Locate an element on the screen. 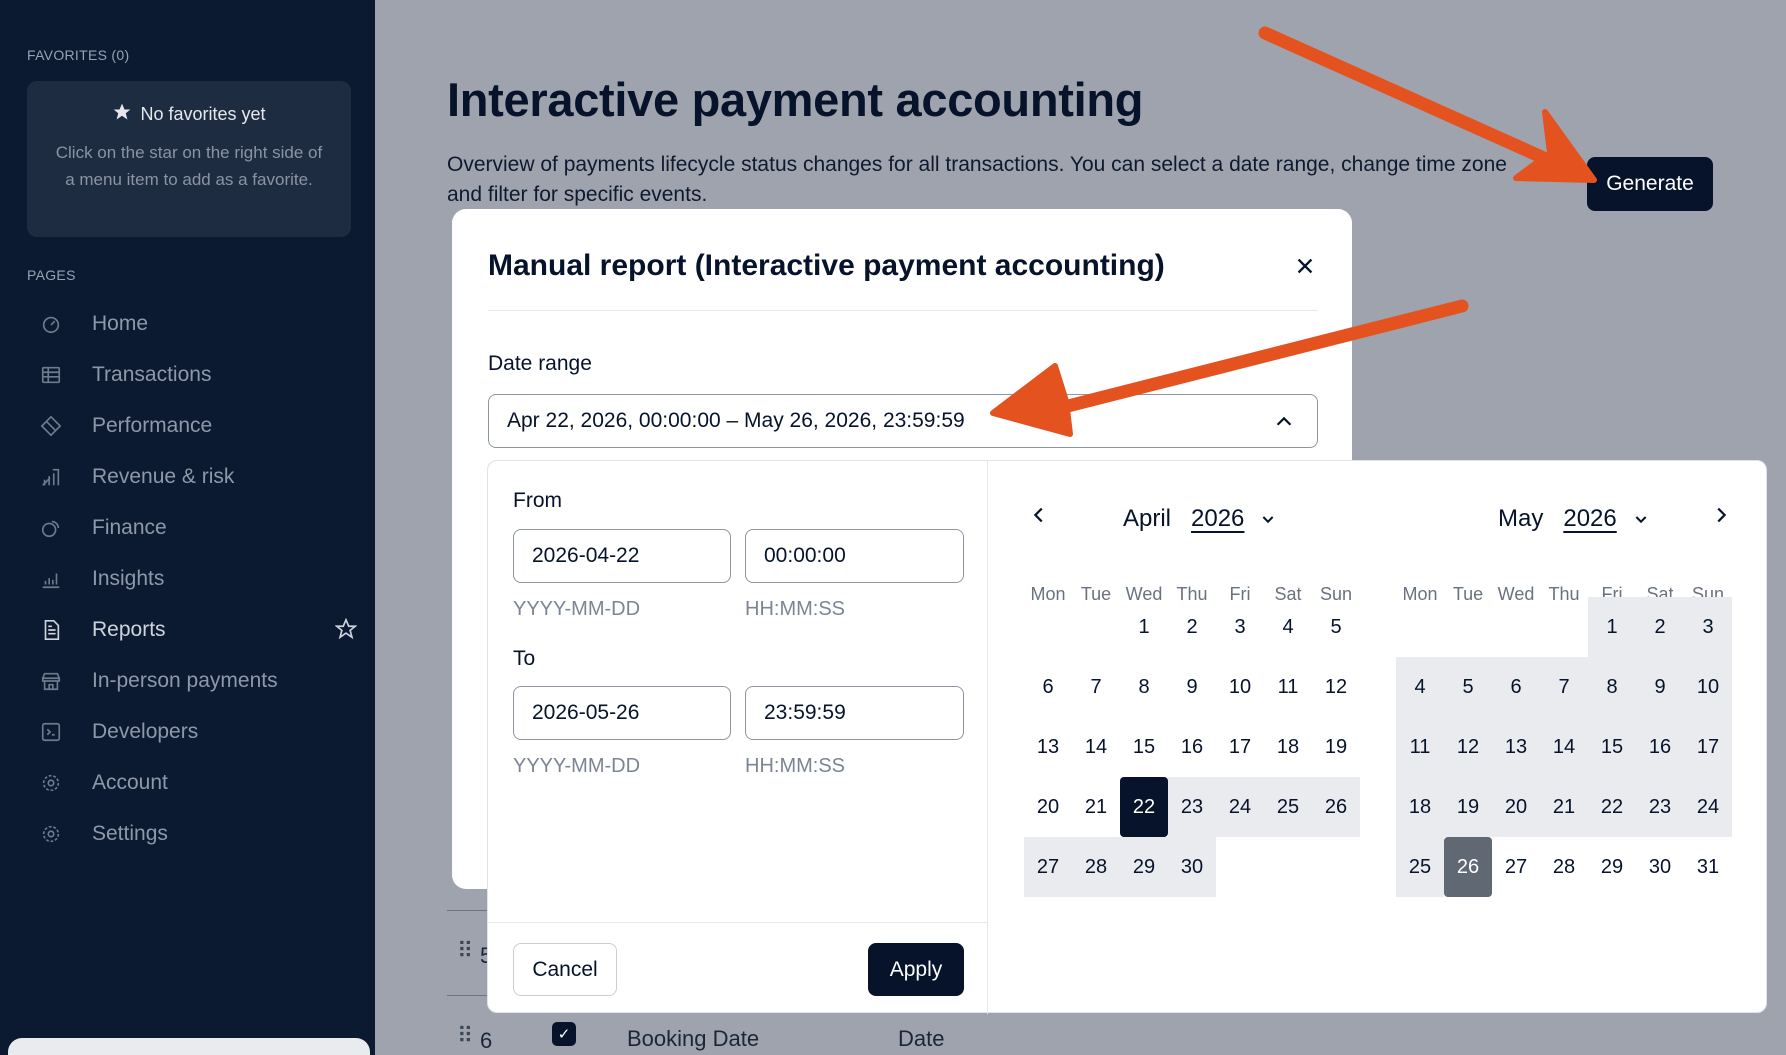 Image resolution: width=1786 pixels, height=1055 pixels. from-date-input: 2026-04-22 is located at coordinates (622, 556).